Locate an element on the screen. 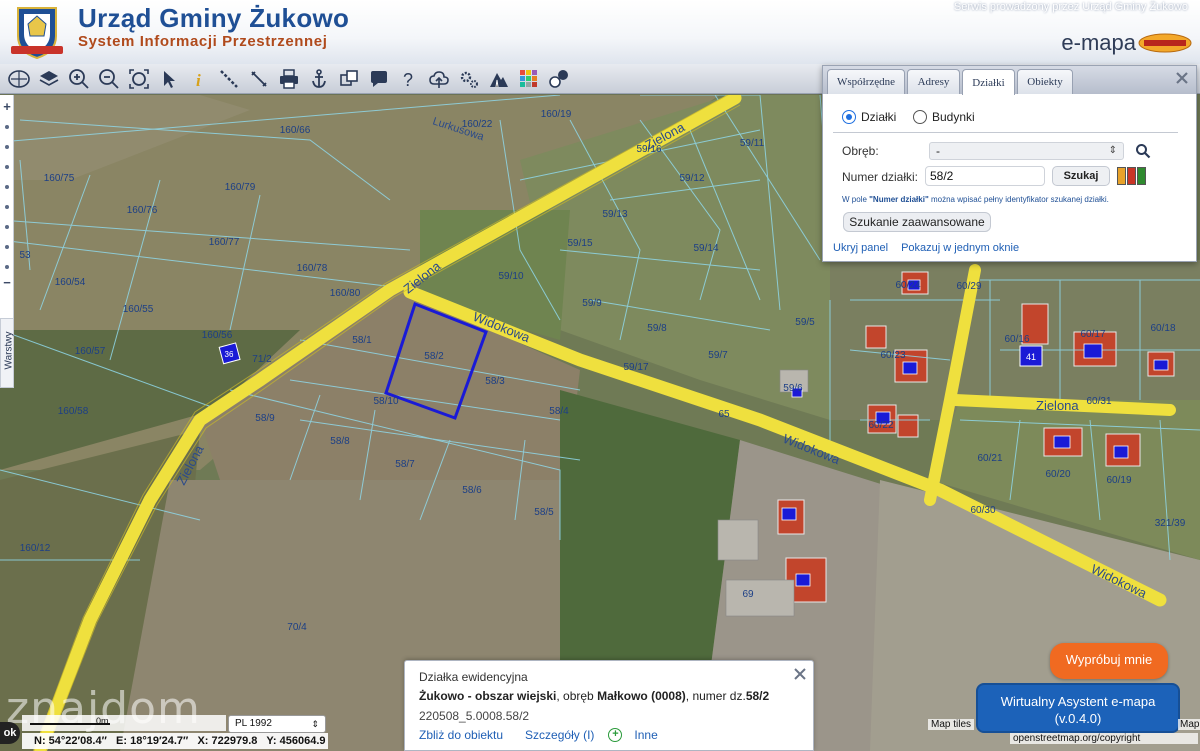 This screenshot has height=751, width=1200. upload-icon is located at coordinates (439, 79).